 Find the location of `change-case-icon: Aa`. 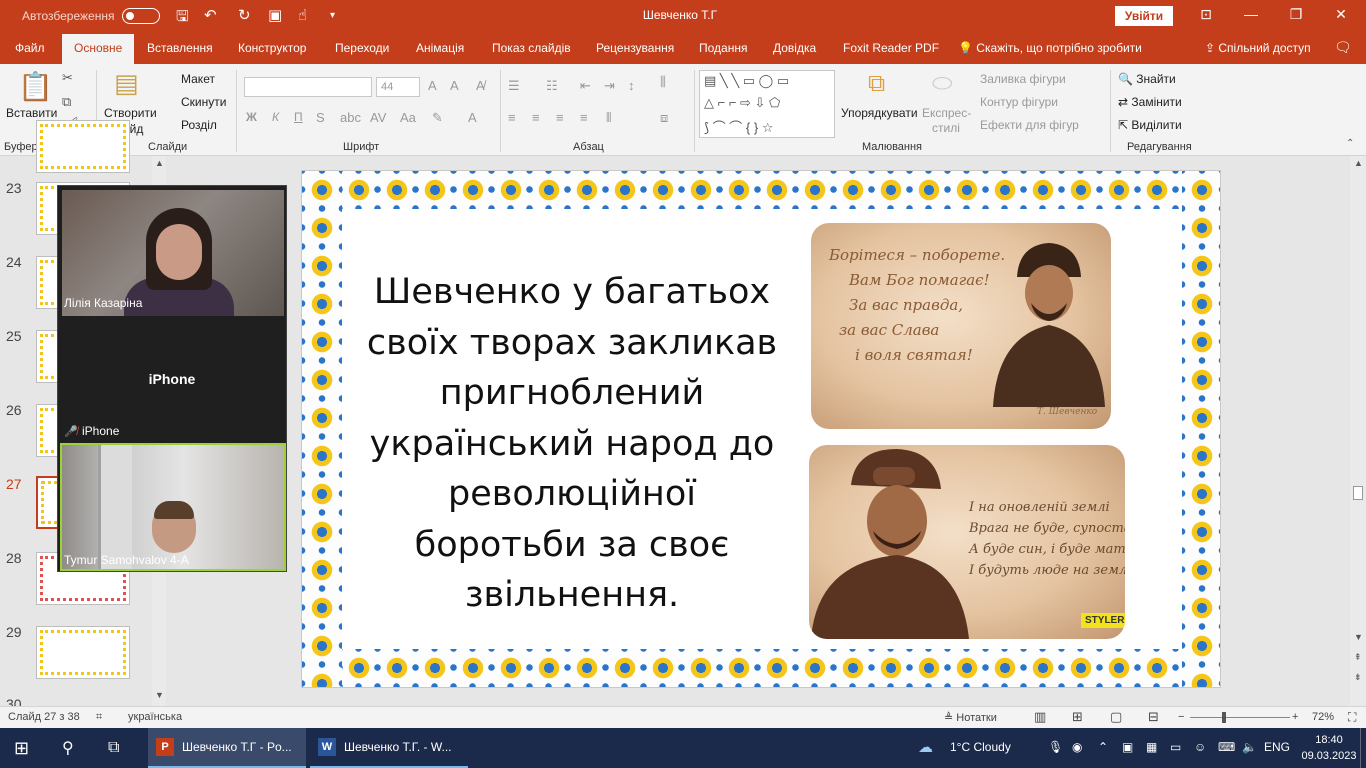

change-case-icon: Aa is located at coordinates (408, 117).